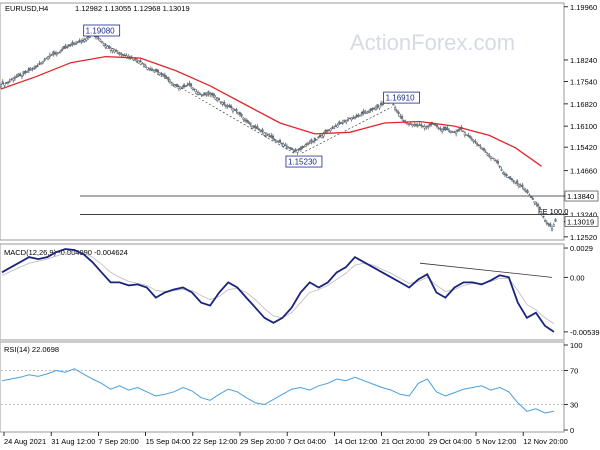 Image resolution: width=600 pixels, height=450 pixels. I want to click on rsi-tick-label: 30, so click(574, 405).